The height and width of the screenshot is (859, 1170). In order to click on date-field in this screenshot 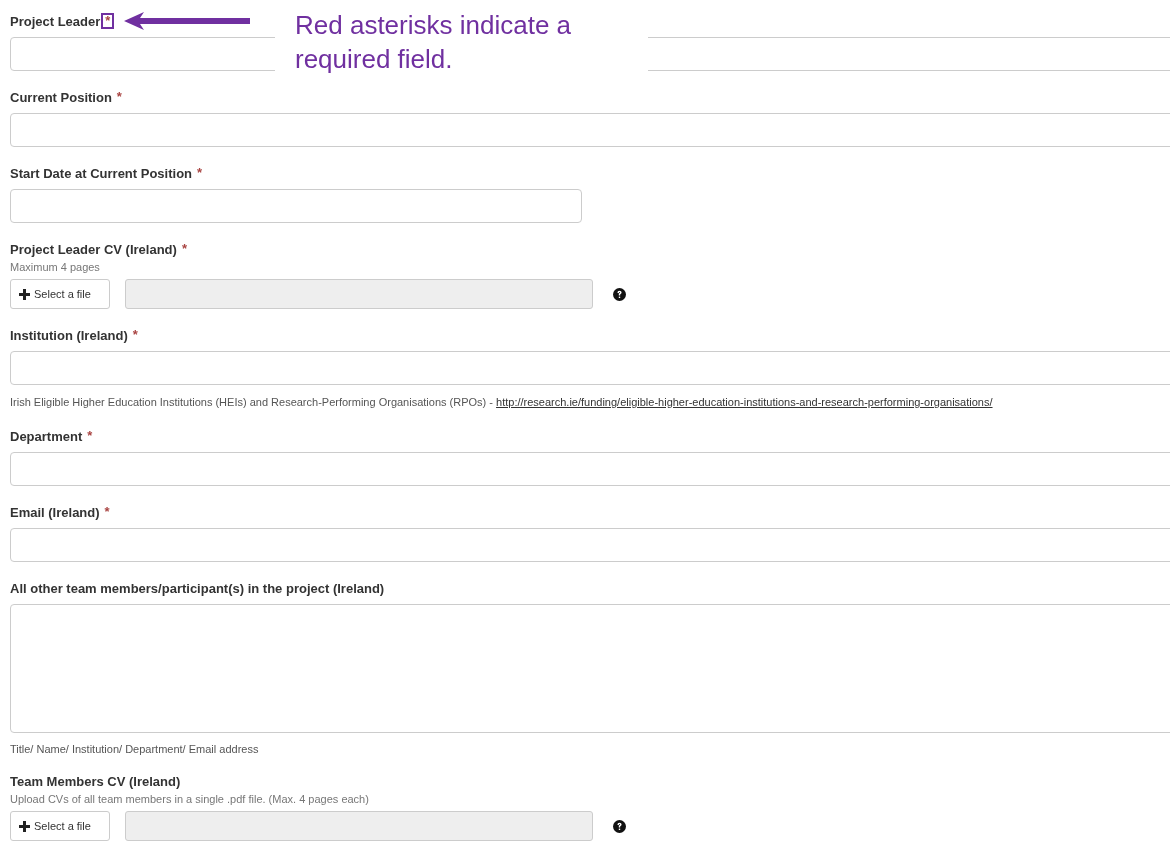, I will do `click(296, 206)`.